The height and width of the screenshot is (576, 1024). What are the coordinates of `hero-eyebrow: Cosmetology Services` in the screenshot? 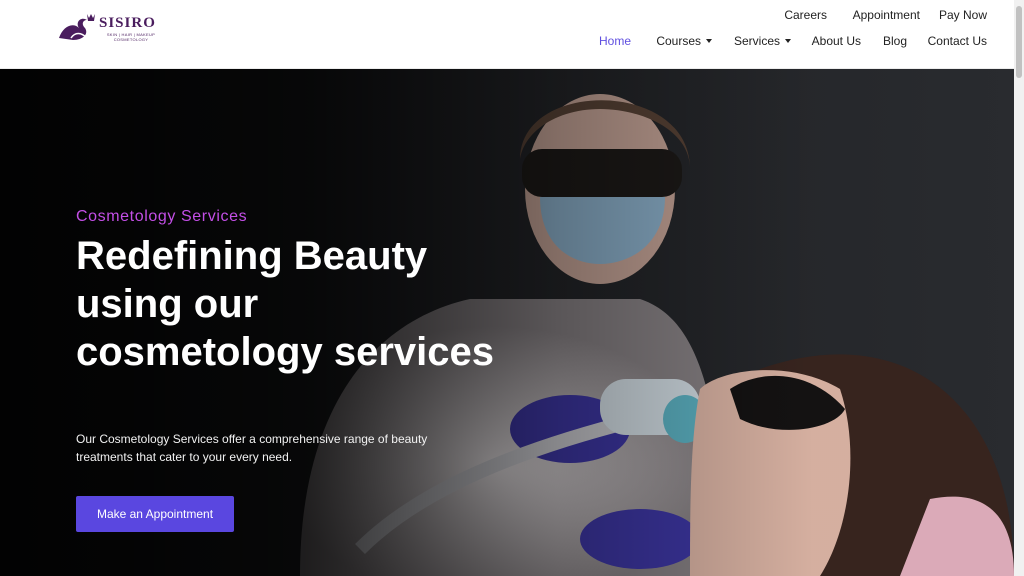 It's located at (162, 216).